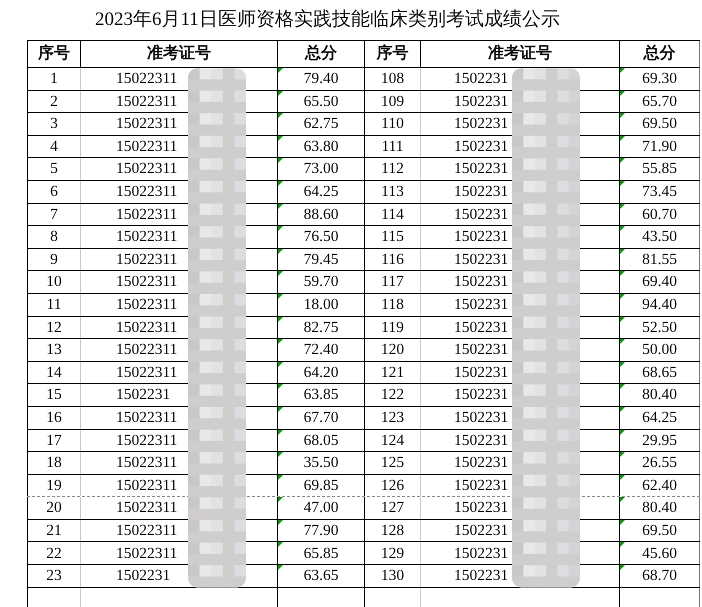  I want to click on row-number: 126, so click(392, 486).